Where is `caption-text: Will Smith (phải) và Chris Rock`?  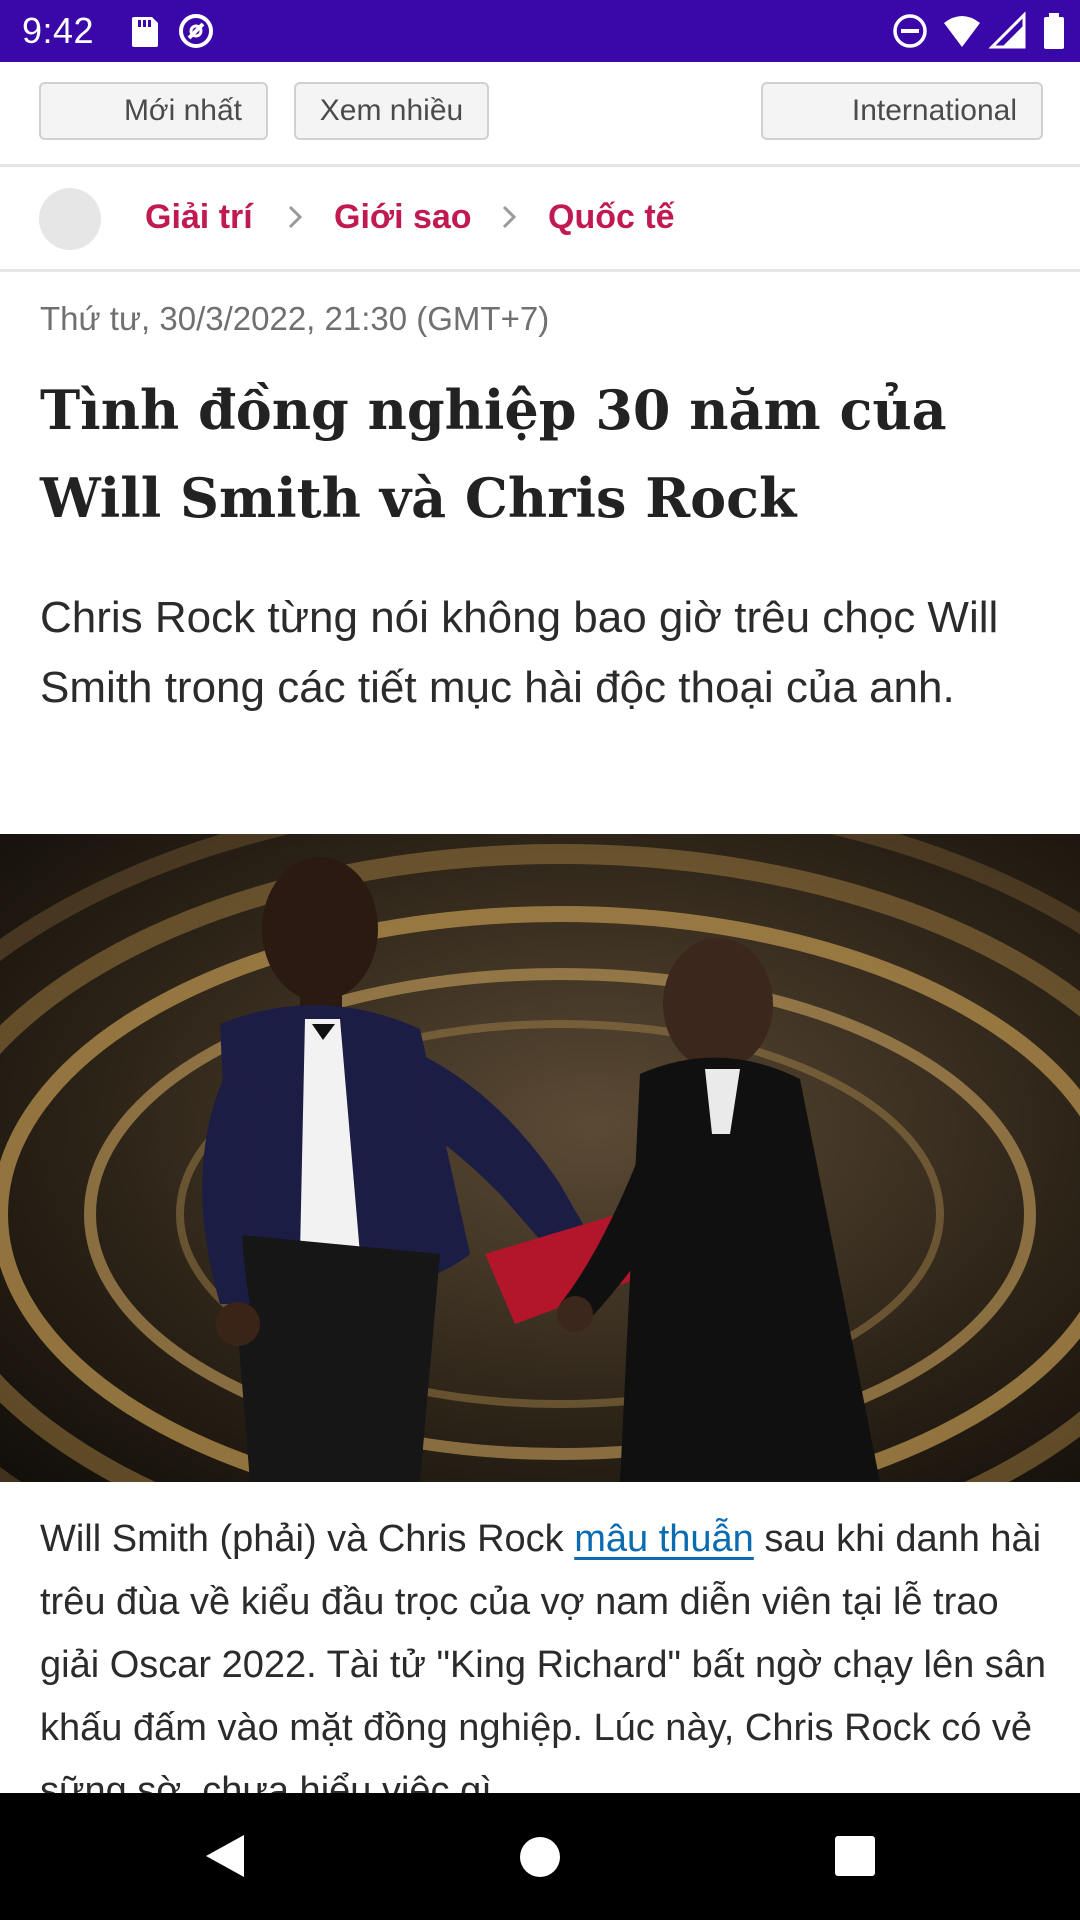 caption-text: Will Smith (phải) và Chris Rock is located at coordinates (307, 1539).